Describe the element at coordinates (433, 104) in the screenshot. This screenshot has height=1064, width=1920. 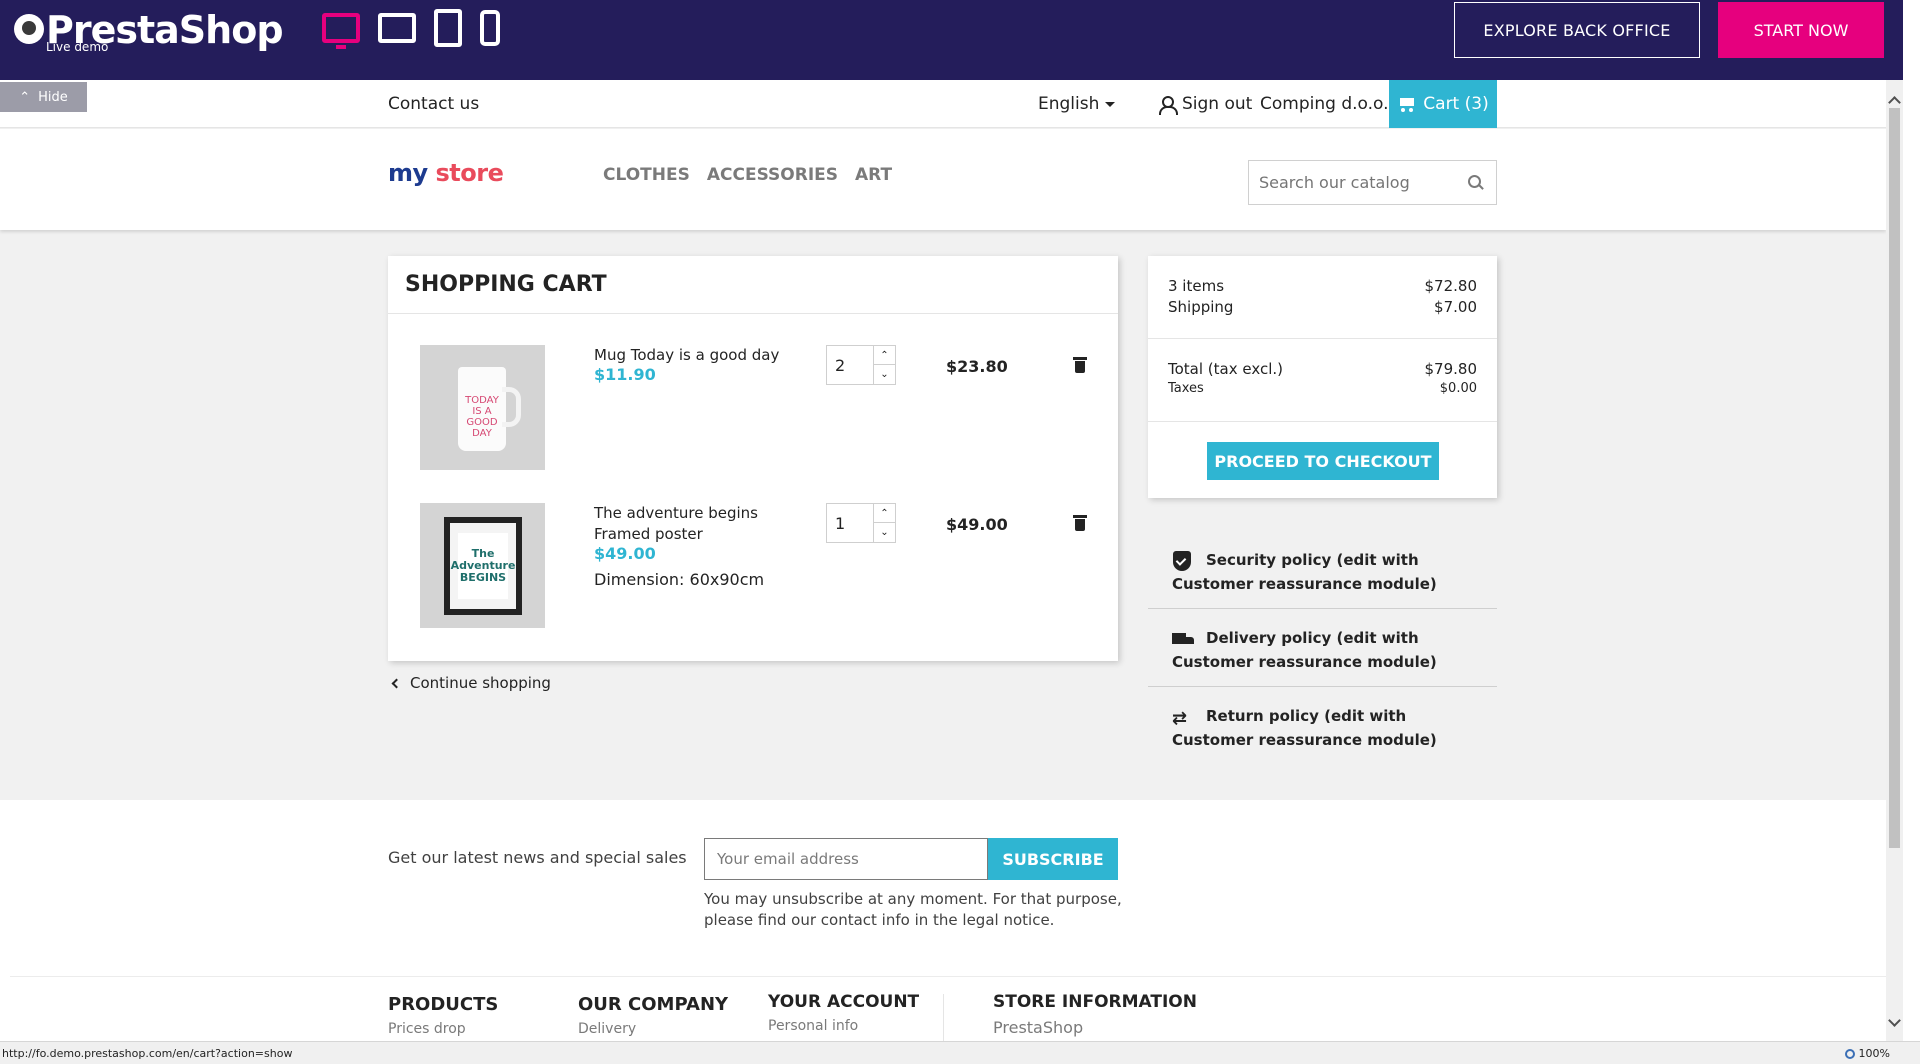
I see `contact-us-link: Contact us` at that location.